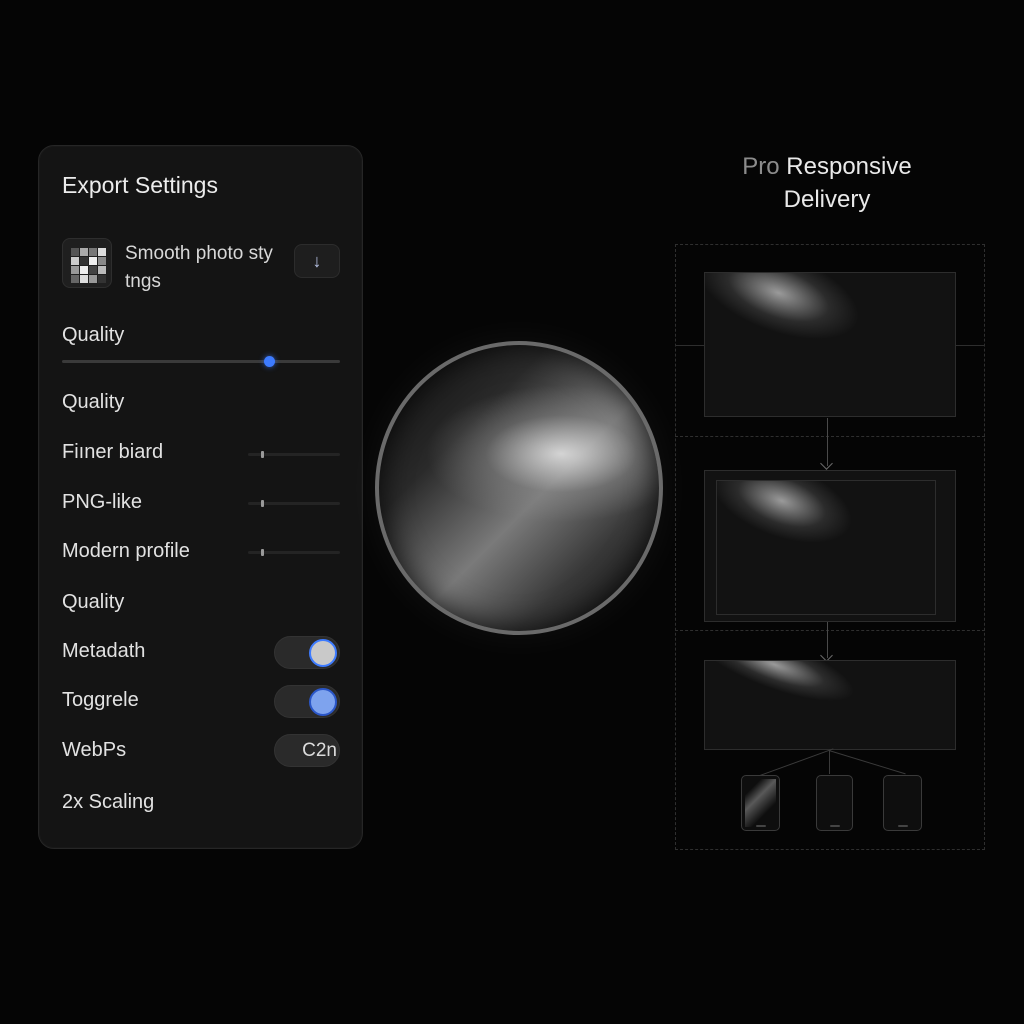  I want to click on preset-name: Smooth photo sty tngs, so click(199, 267).